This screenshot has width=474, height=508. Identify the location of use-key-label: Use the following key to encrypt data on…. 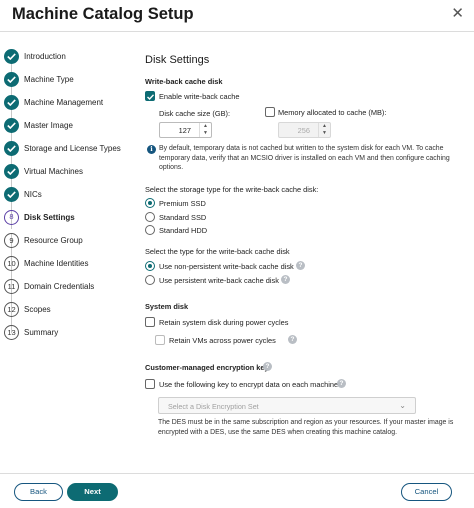
(248, 384).